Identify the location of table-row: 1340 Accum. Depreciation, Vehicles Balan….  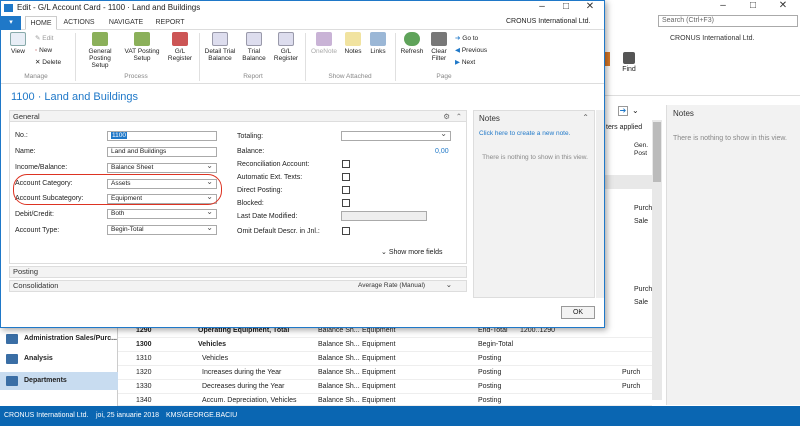
(385, 400).